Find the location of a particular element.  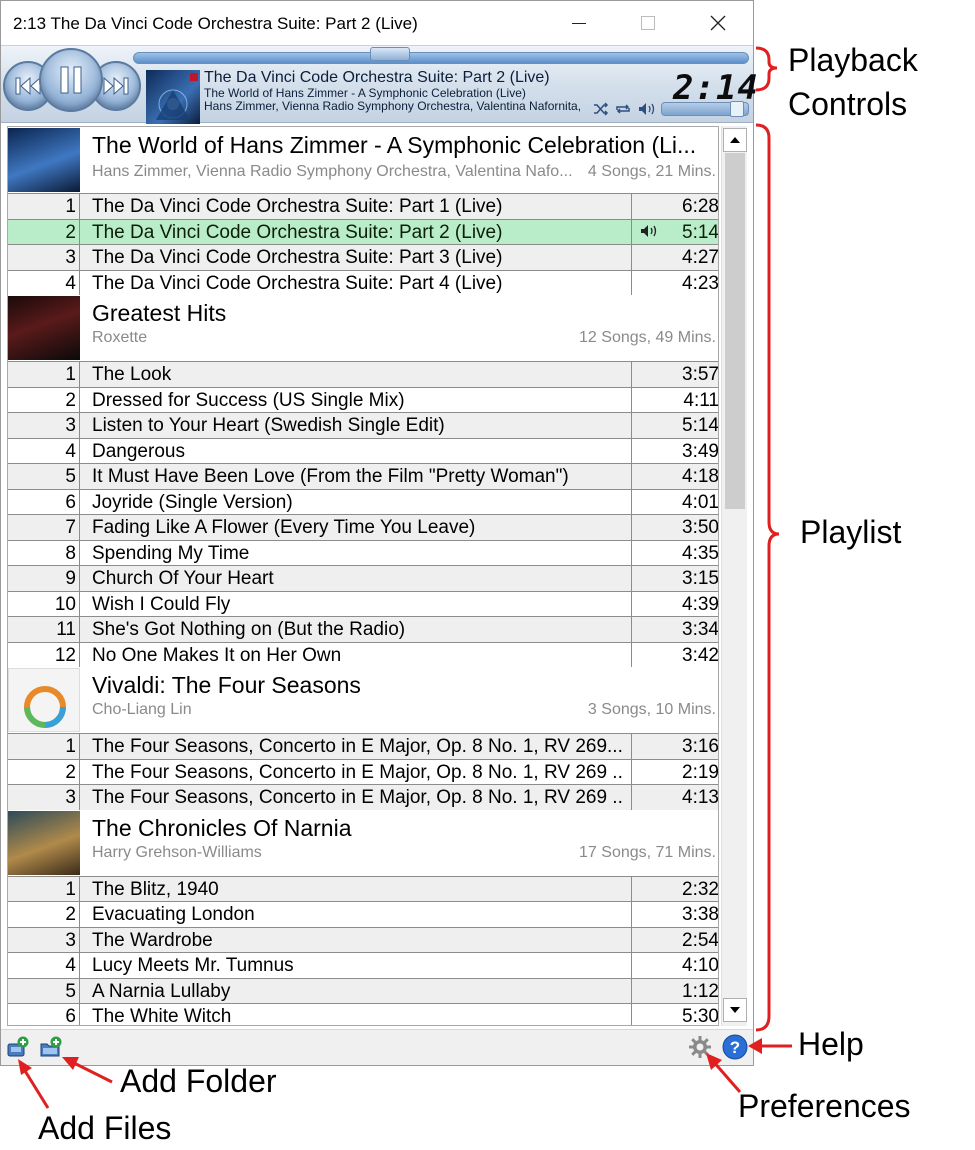

playlist-brace is located at coordinates (767, 577).